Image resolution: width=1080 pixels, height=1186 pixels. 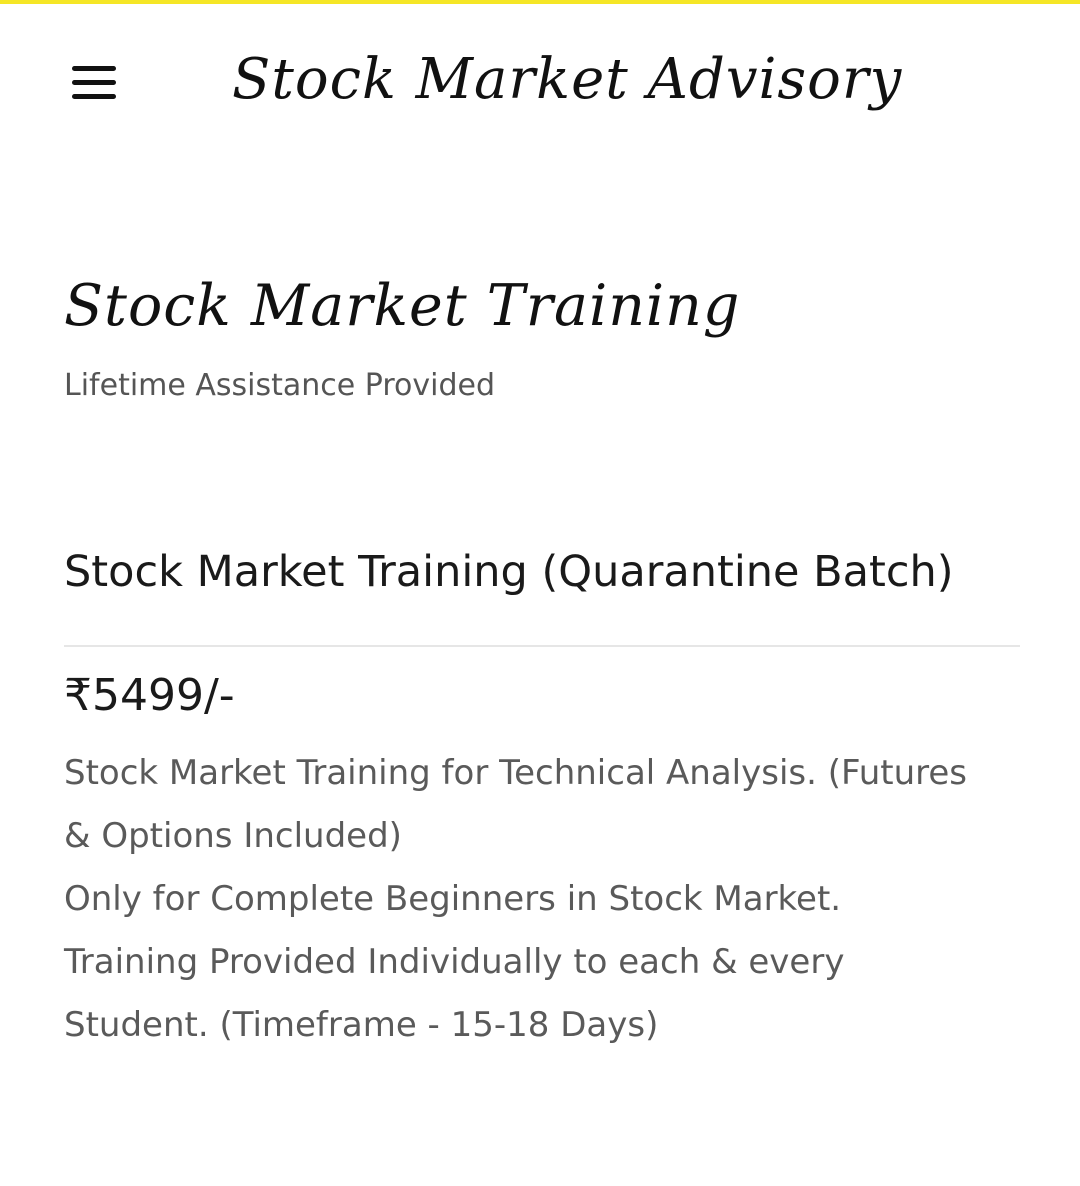 I want to click on hamburger-menu-icon, so click(x=94, y=82).